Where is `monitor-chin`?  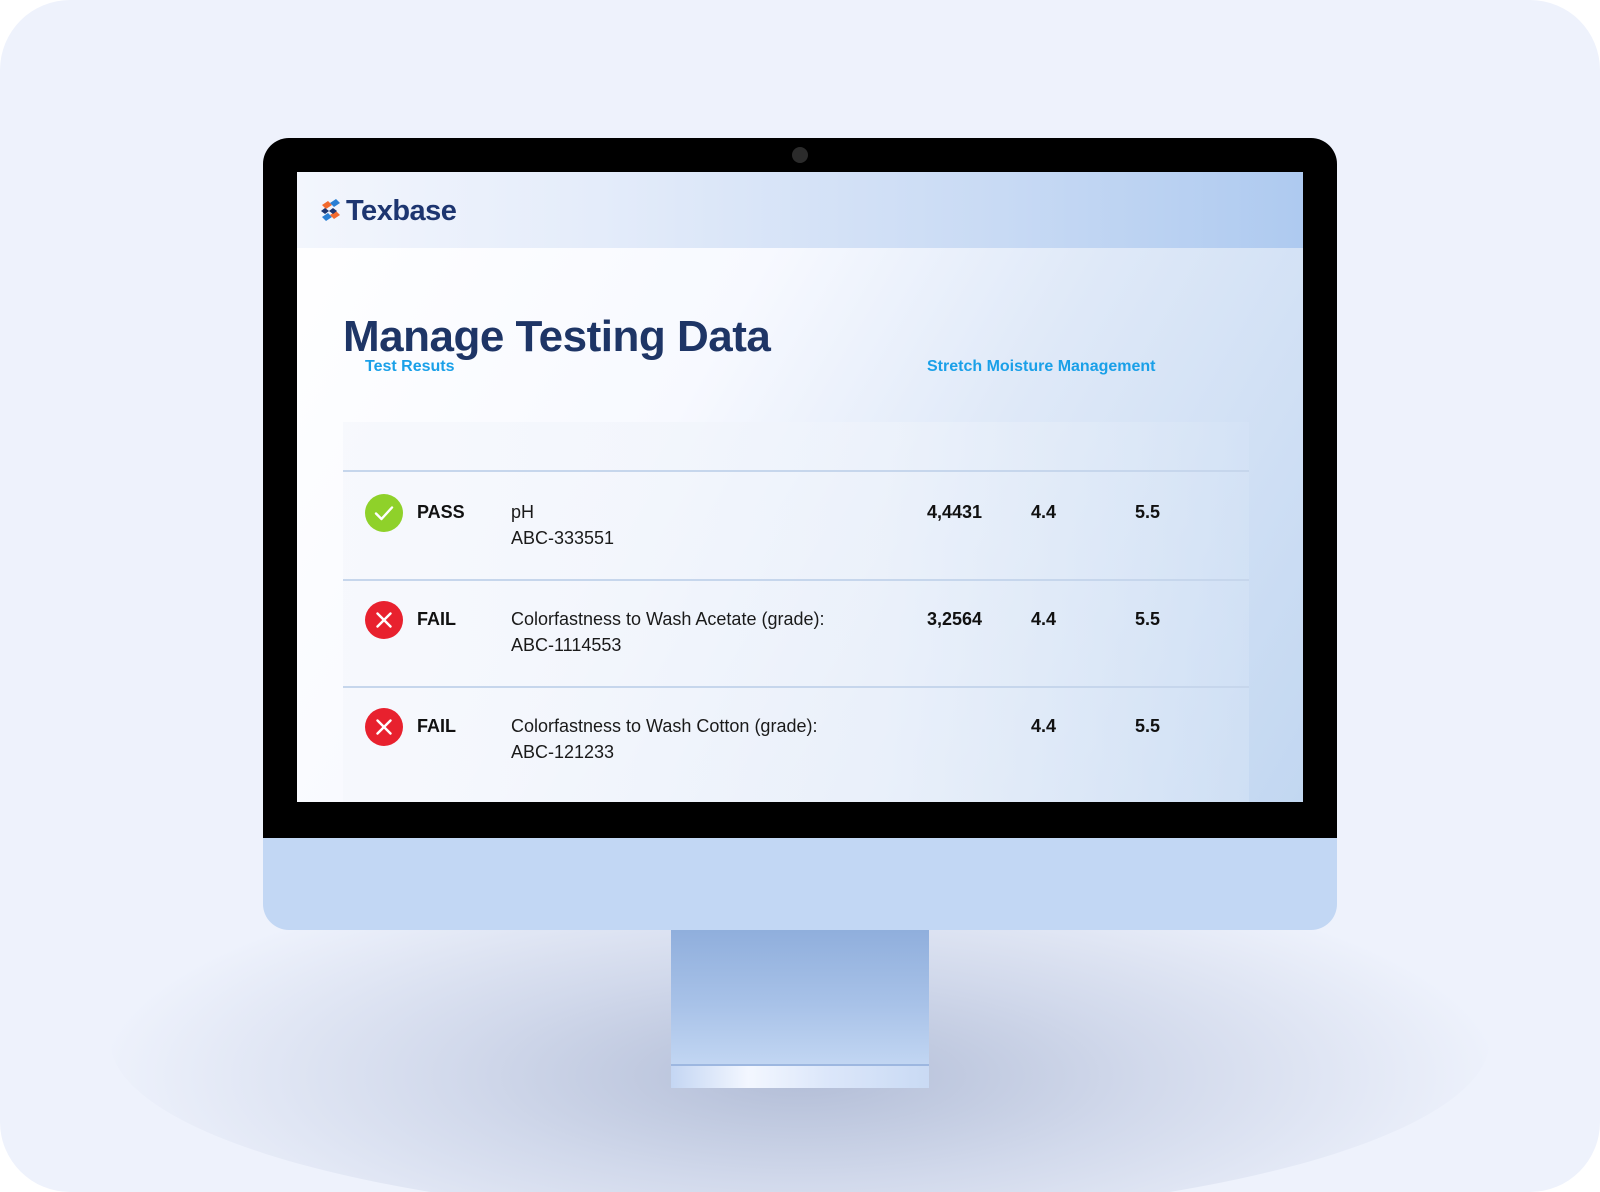
monitor-chin is located at coordinates (800, 881).